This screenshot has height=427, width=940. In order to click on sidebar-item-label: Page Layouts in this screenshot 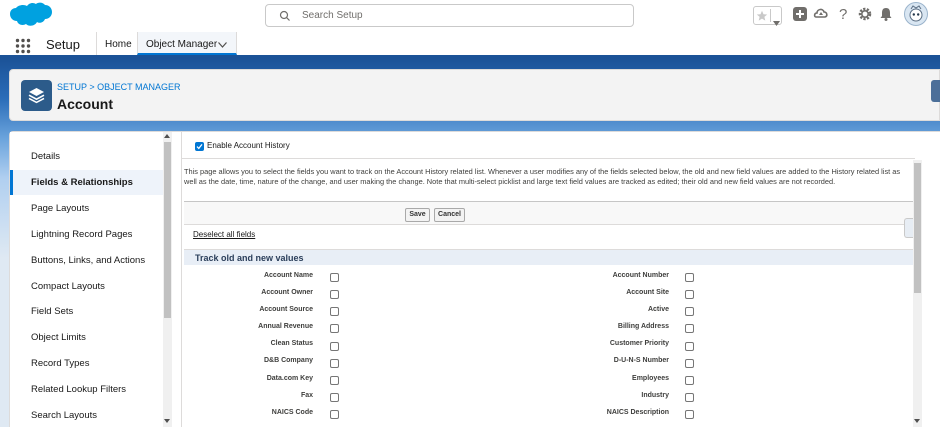, I will do `click(60, 208)`.